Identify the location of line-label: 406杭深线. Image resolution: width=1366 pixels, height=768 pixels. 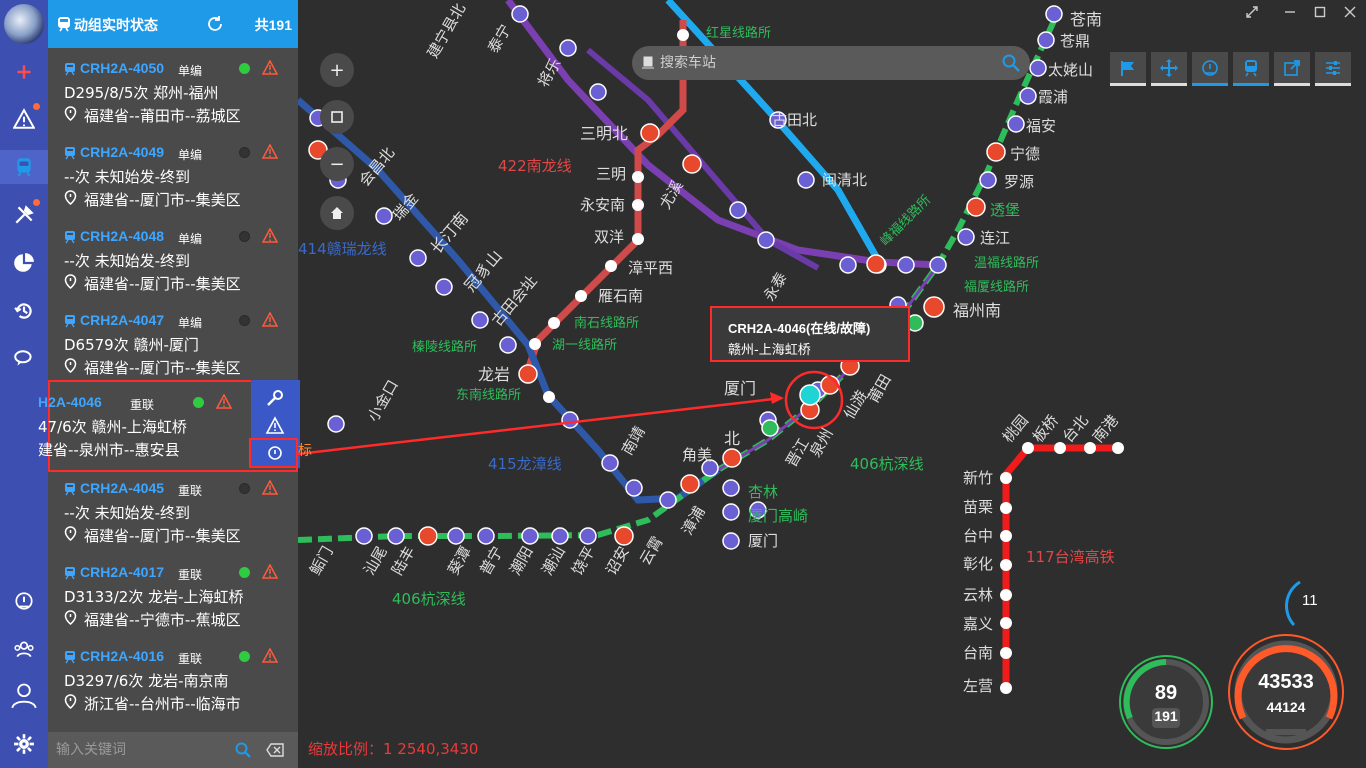
(887, 464).